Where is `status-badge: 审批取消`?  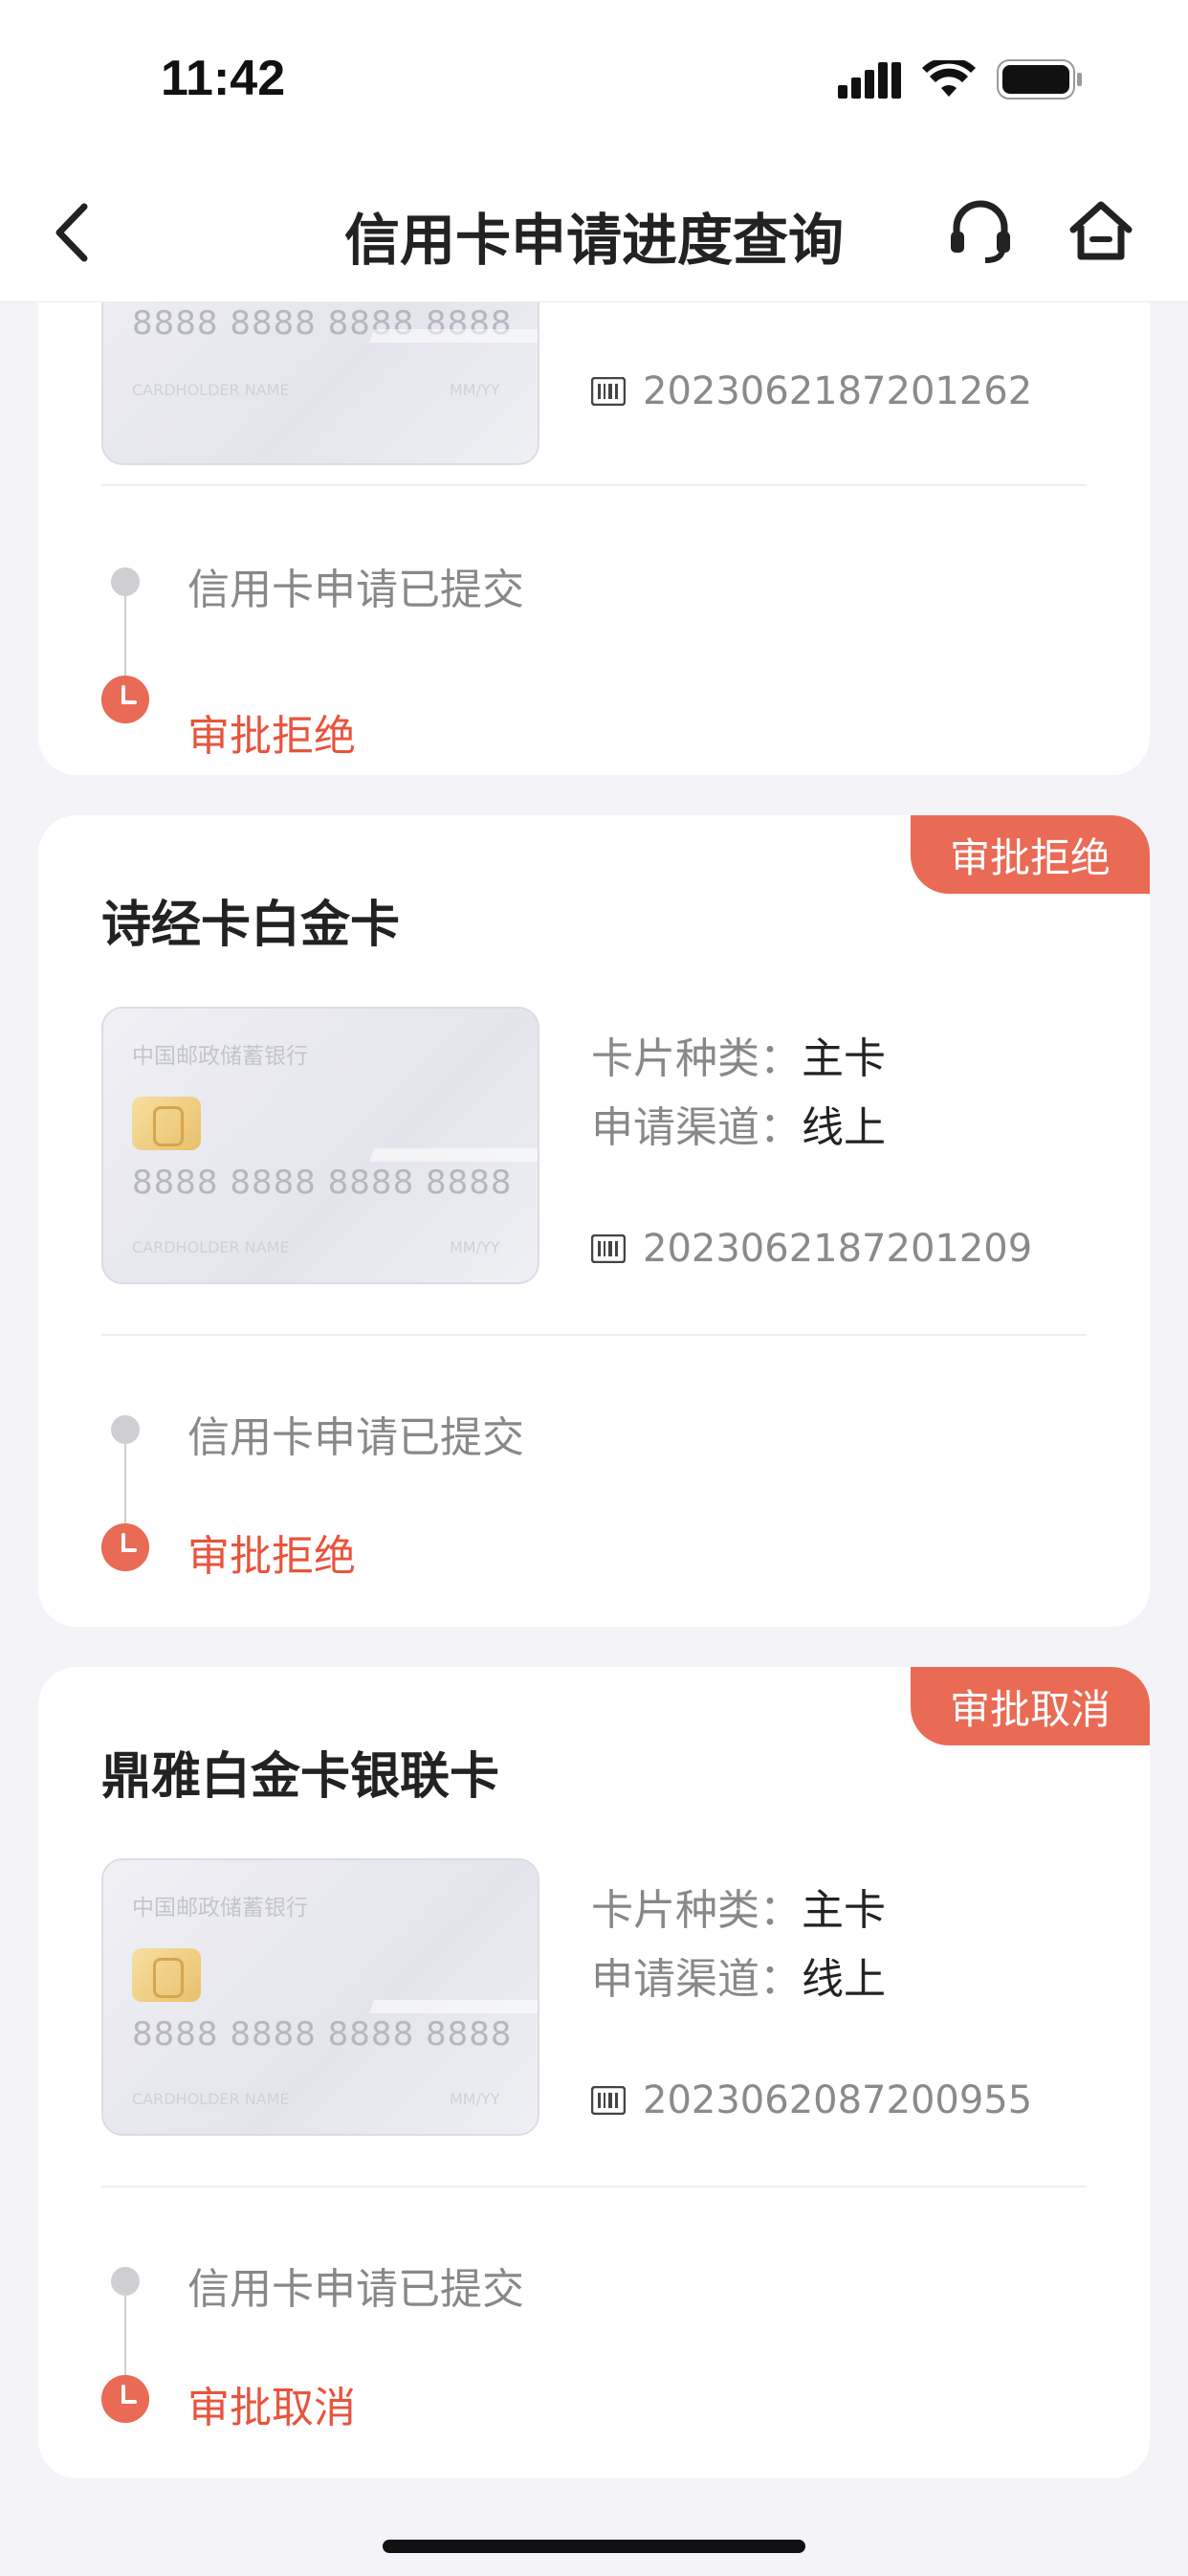
status-badge: 审批取消 is located at coordinates (1030, 1706).